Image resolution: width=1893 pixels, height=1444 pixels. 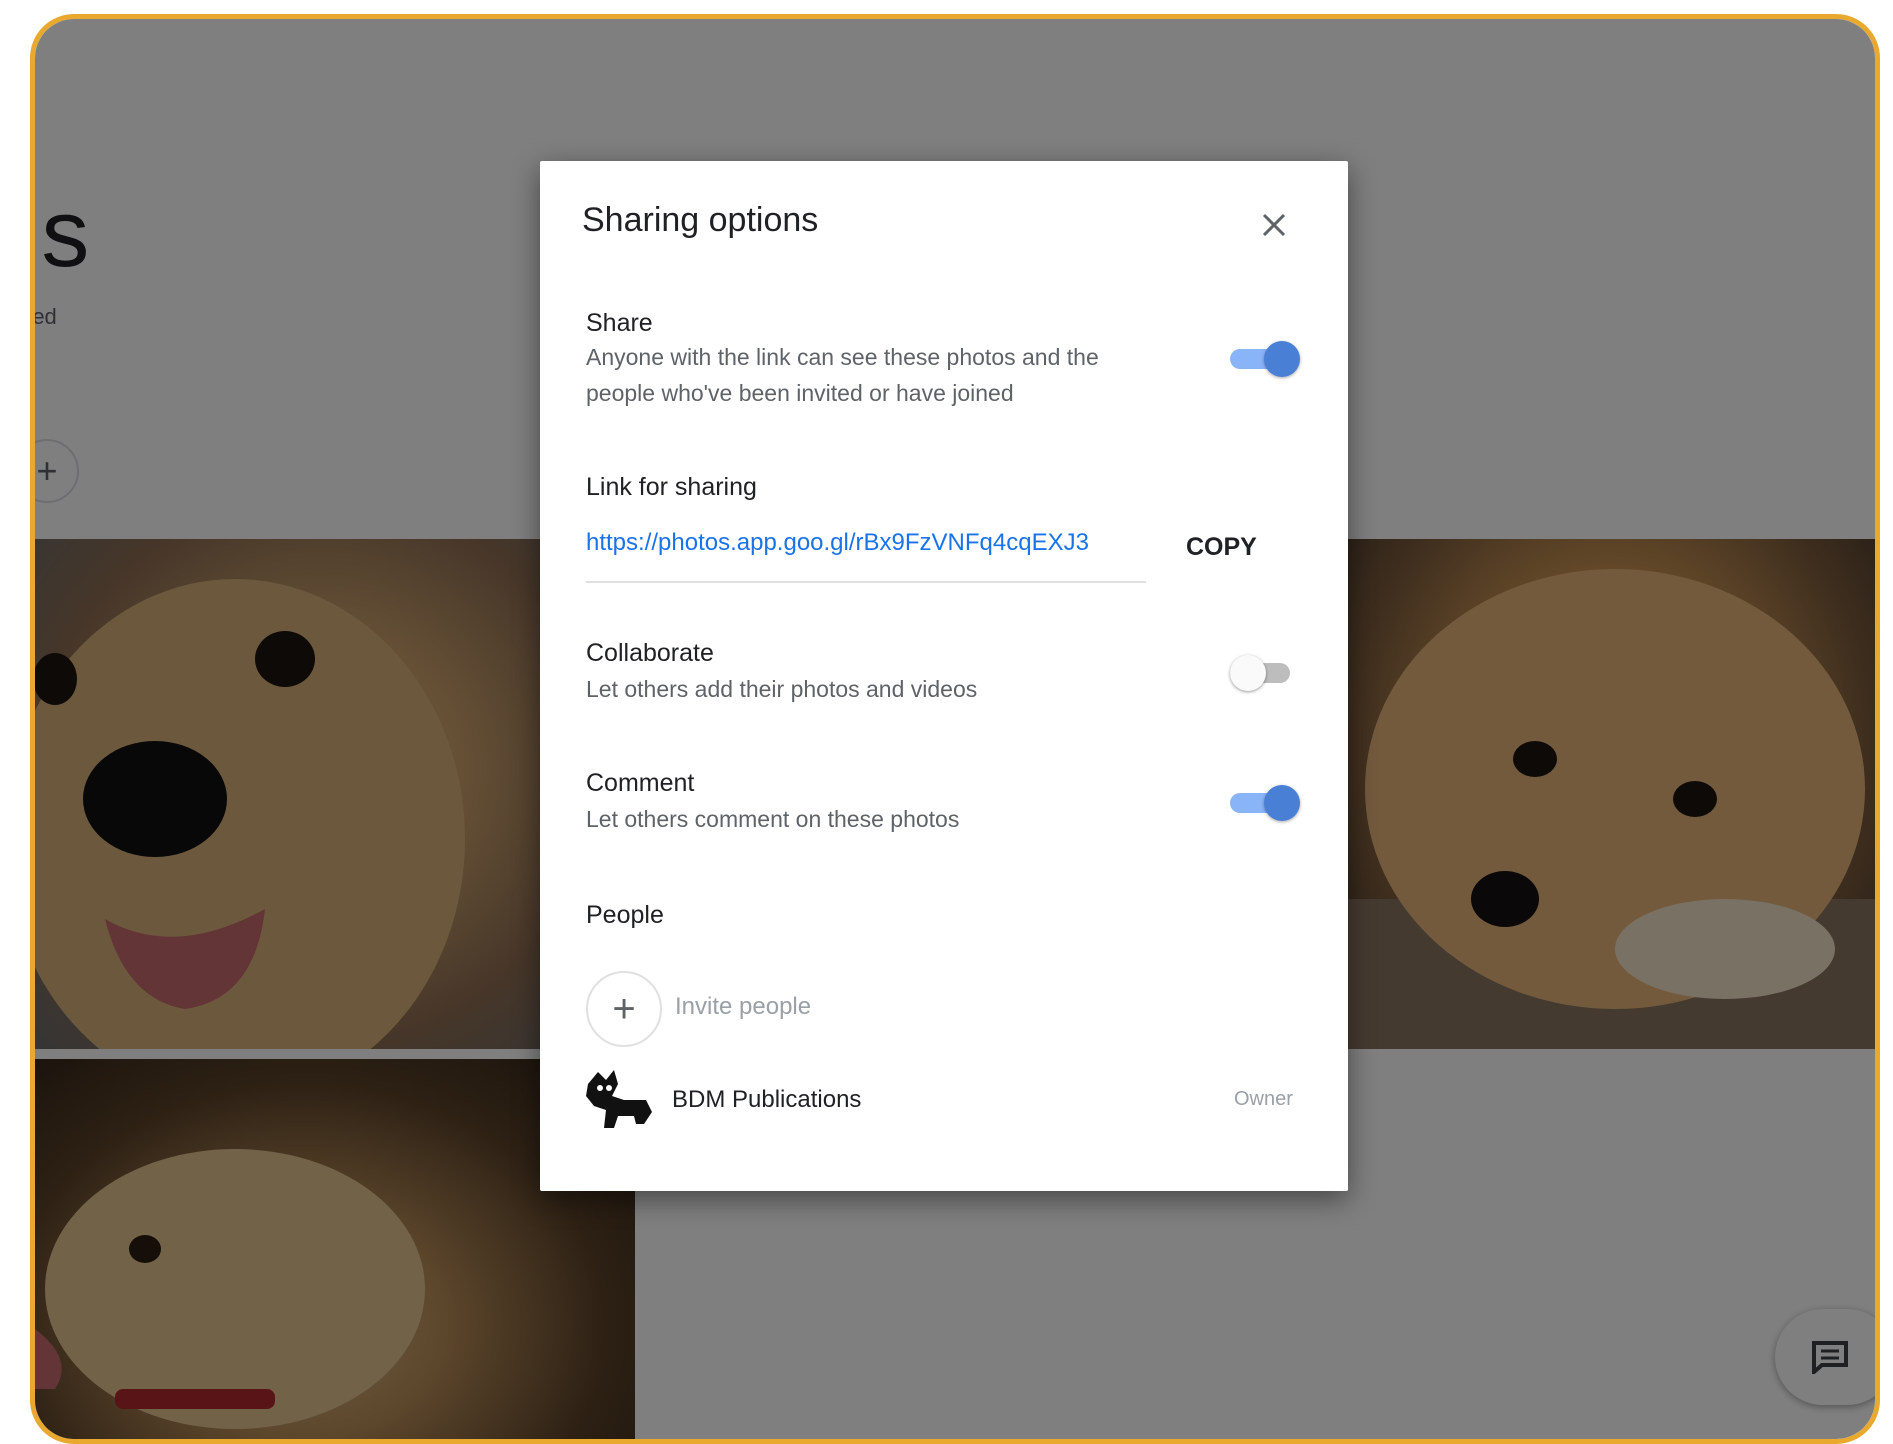 What do you see at coordinates (700, 220) in the screenshot?
I see `dialog-title: Sharing options` at bounding box center [700, 220].